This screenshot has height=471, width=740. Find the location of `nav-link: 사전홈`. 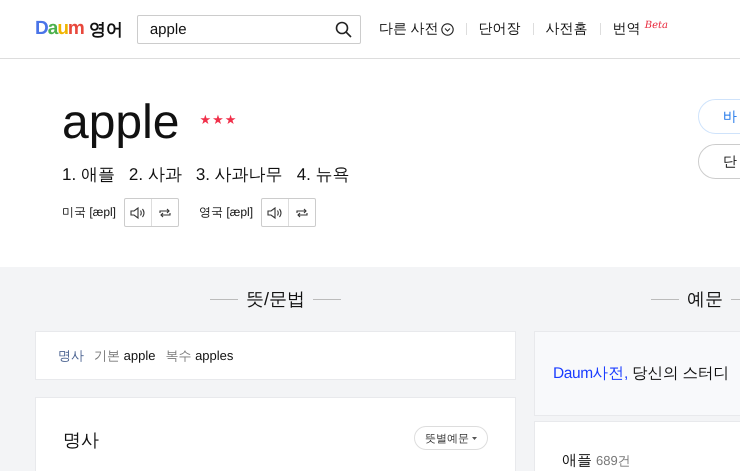

nav-link: 사전홈 is located at coordinates (567, 29).